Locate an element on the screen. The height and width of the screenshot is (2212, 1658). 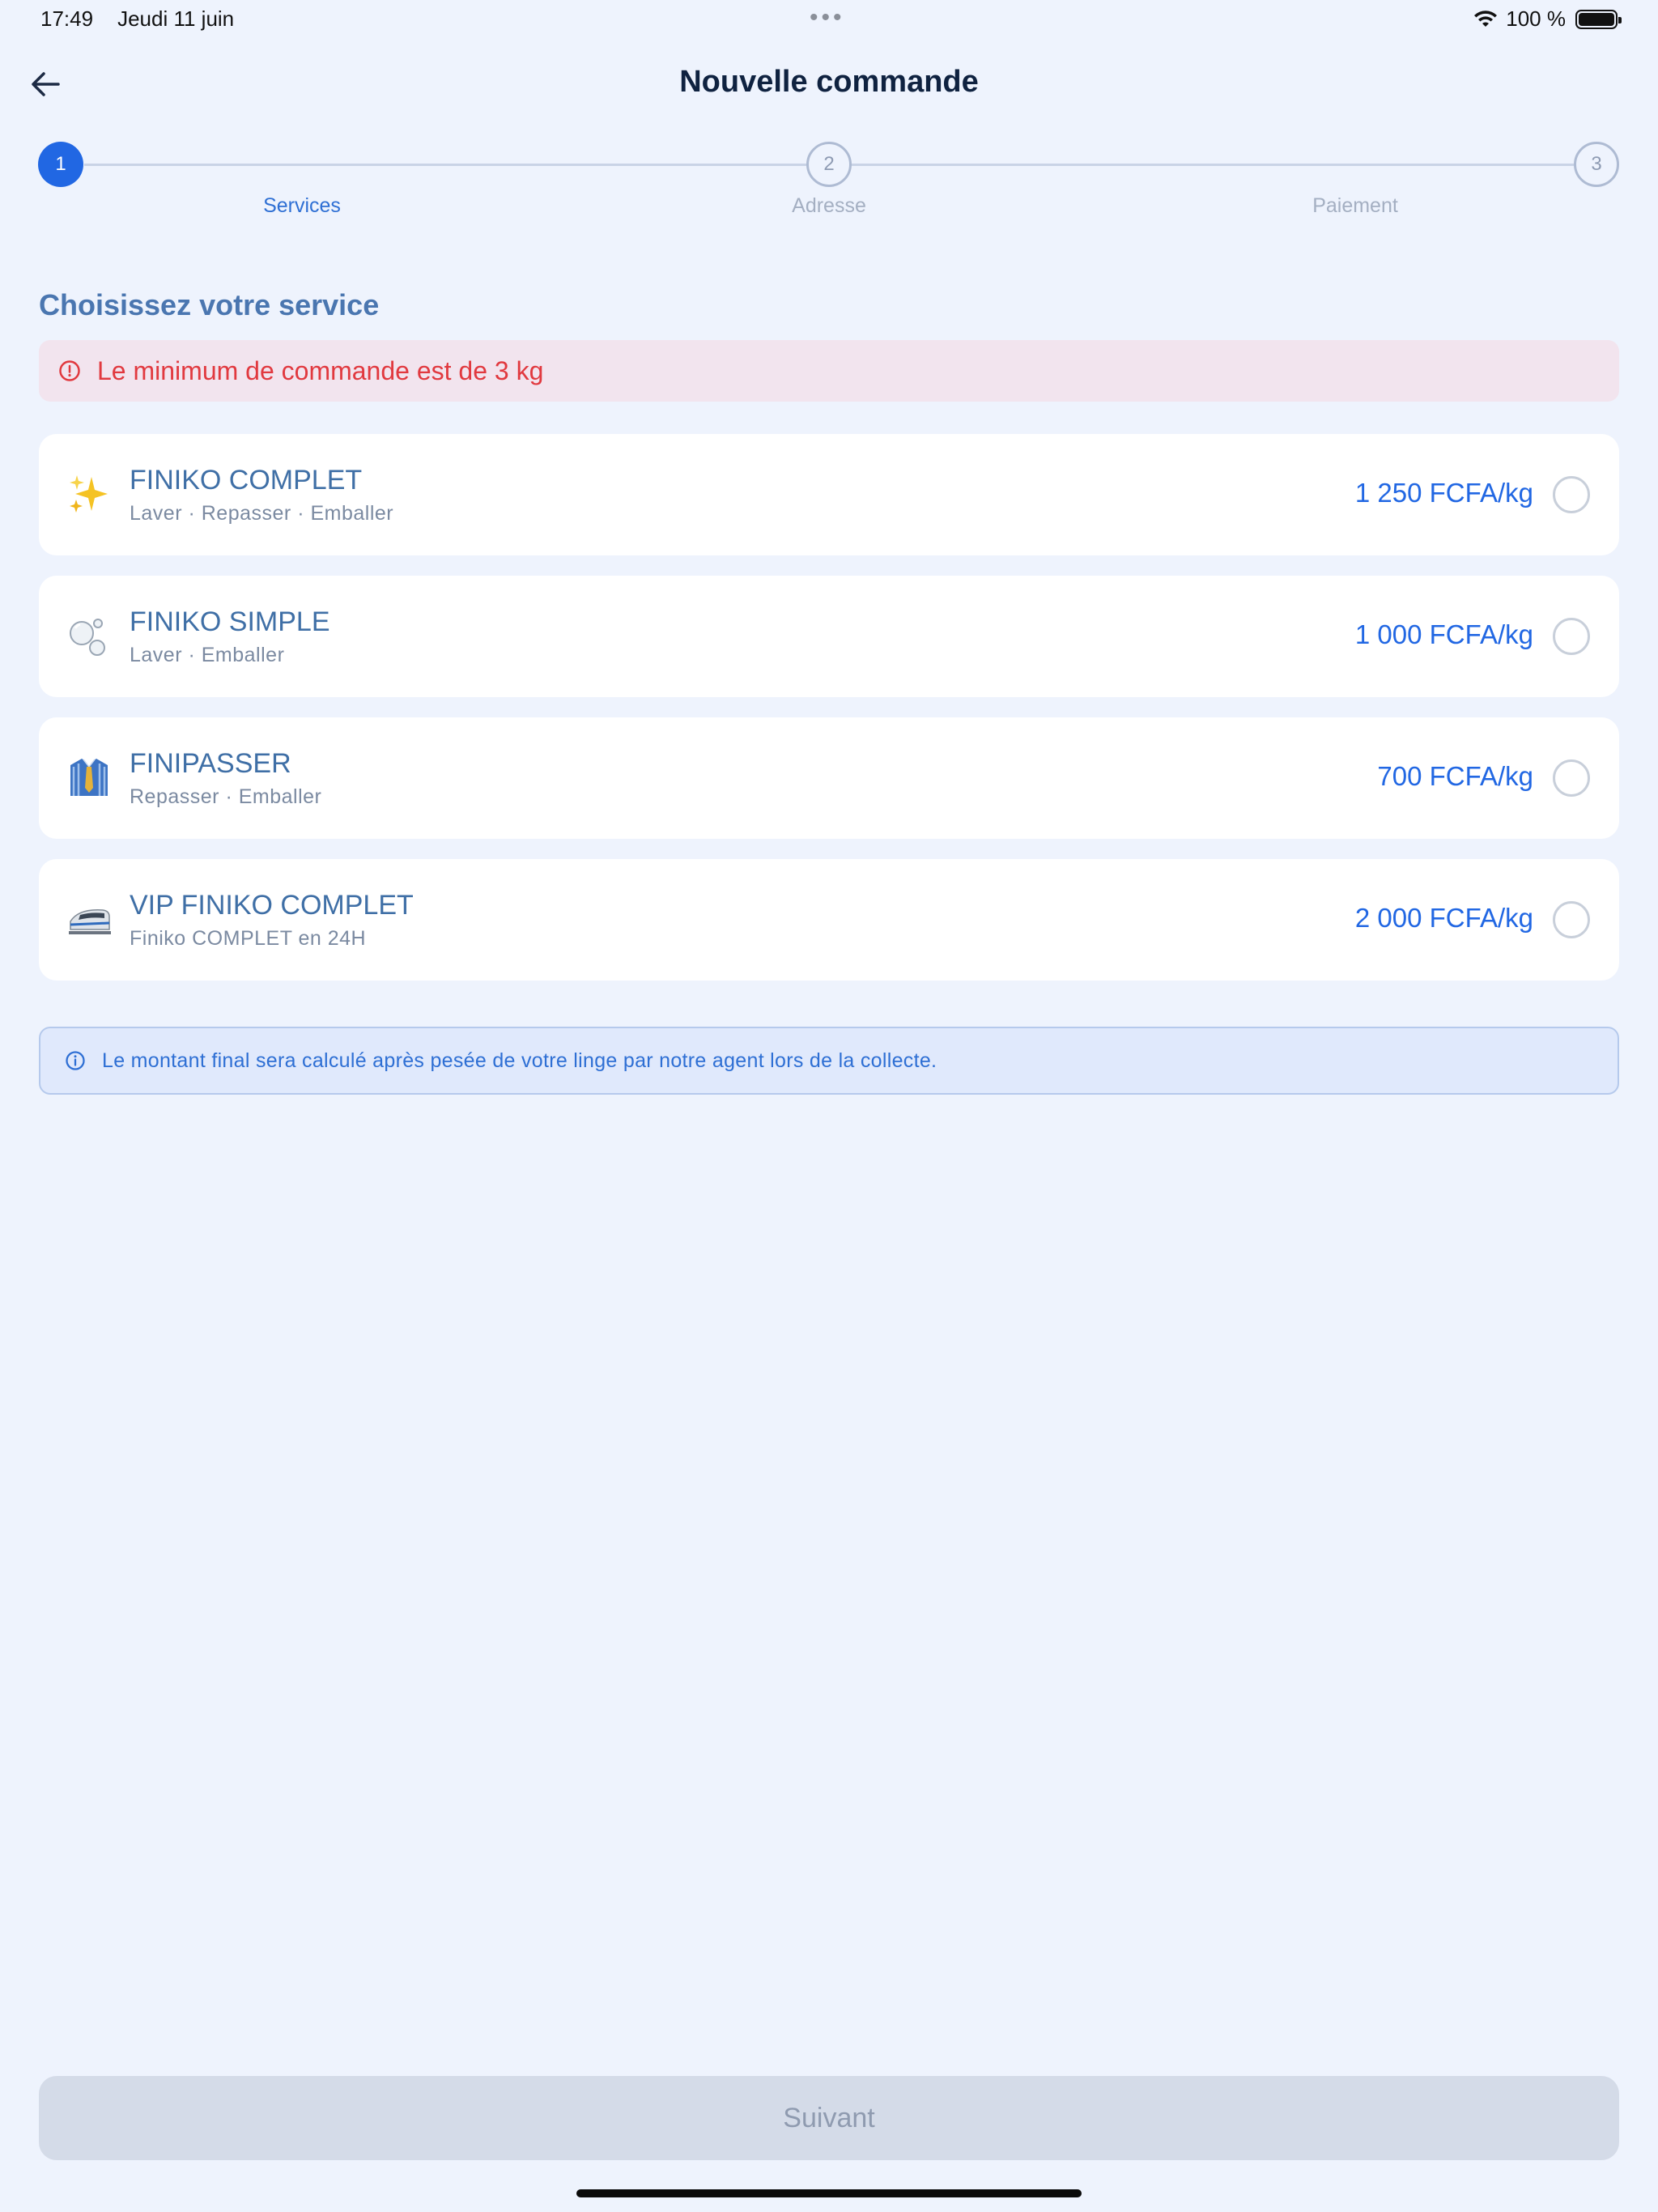
status-indicators: 100 % is located at coordinates (1547, 19).